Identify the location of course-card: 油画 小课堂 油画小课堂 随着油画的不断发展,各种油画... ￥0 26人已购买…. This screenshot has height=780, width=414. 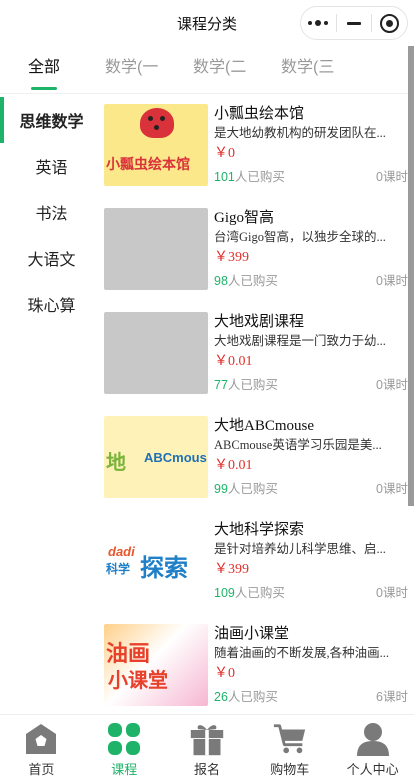
(256, 676).